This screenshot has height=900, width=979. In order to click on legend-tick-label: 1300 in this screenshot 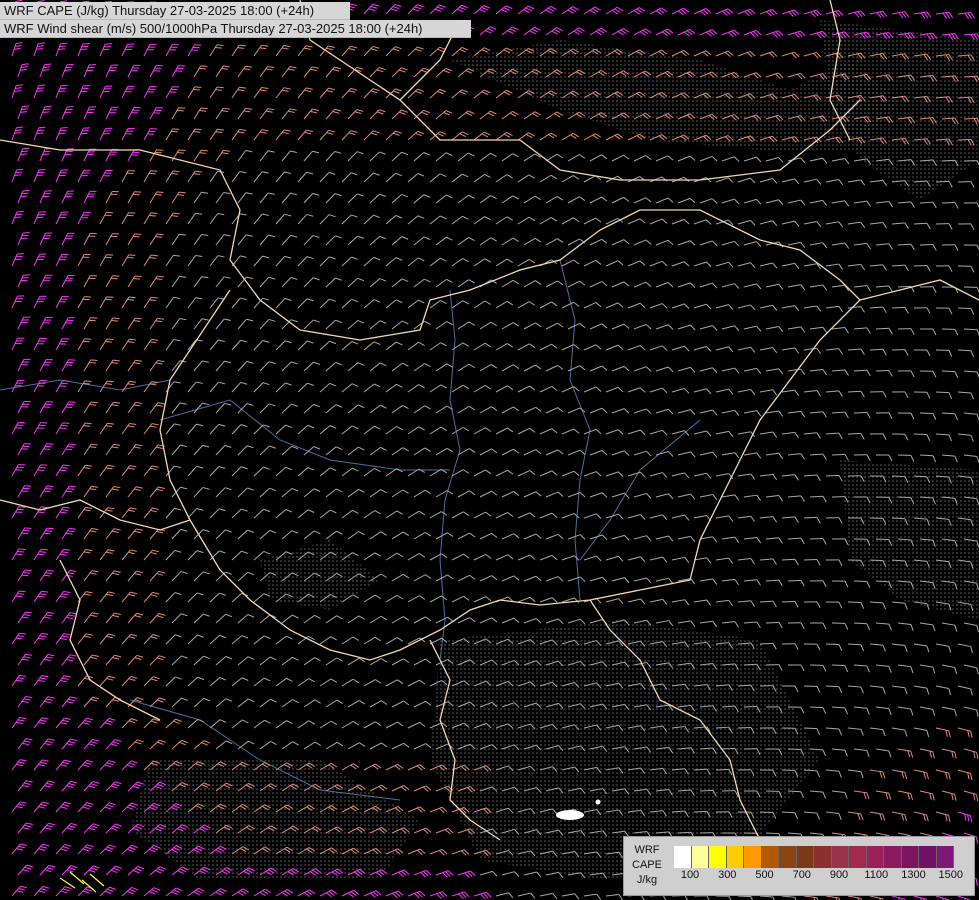, I will do `click(913, 875)`.